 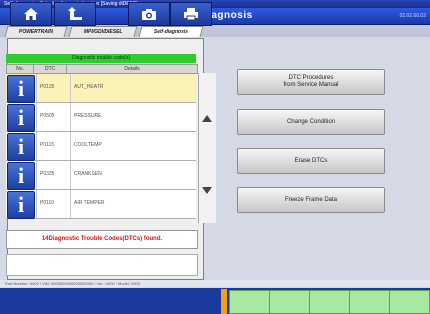 What do you see at coordinates (207, 118) in the screenshot?
I see `scroll-up-icon` at bounding box center [207, 118].